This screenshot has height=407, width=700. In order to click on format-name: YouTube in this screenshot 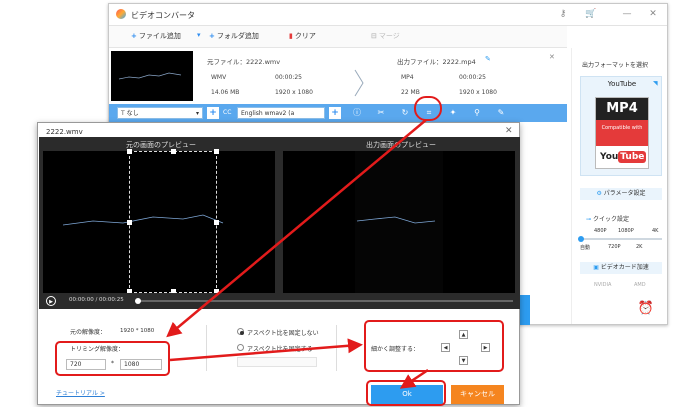, I will do `click(622, 84)`.